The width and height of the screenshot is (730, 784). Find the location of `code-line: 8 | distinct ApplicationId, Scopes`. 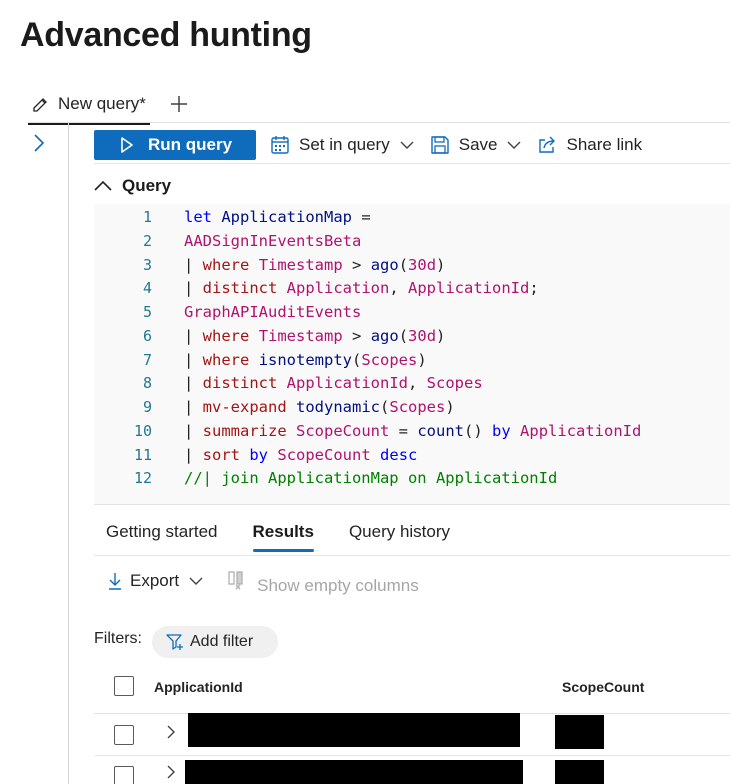

code-line: 8 | distinct ApplicationId, Scopes is located at coordinates (288, 383).